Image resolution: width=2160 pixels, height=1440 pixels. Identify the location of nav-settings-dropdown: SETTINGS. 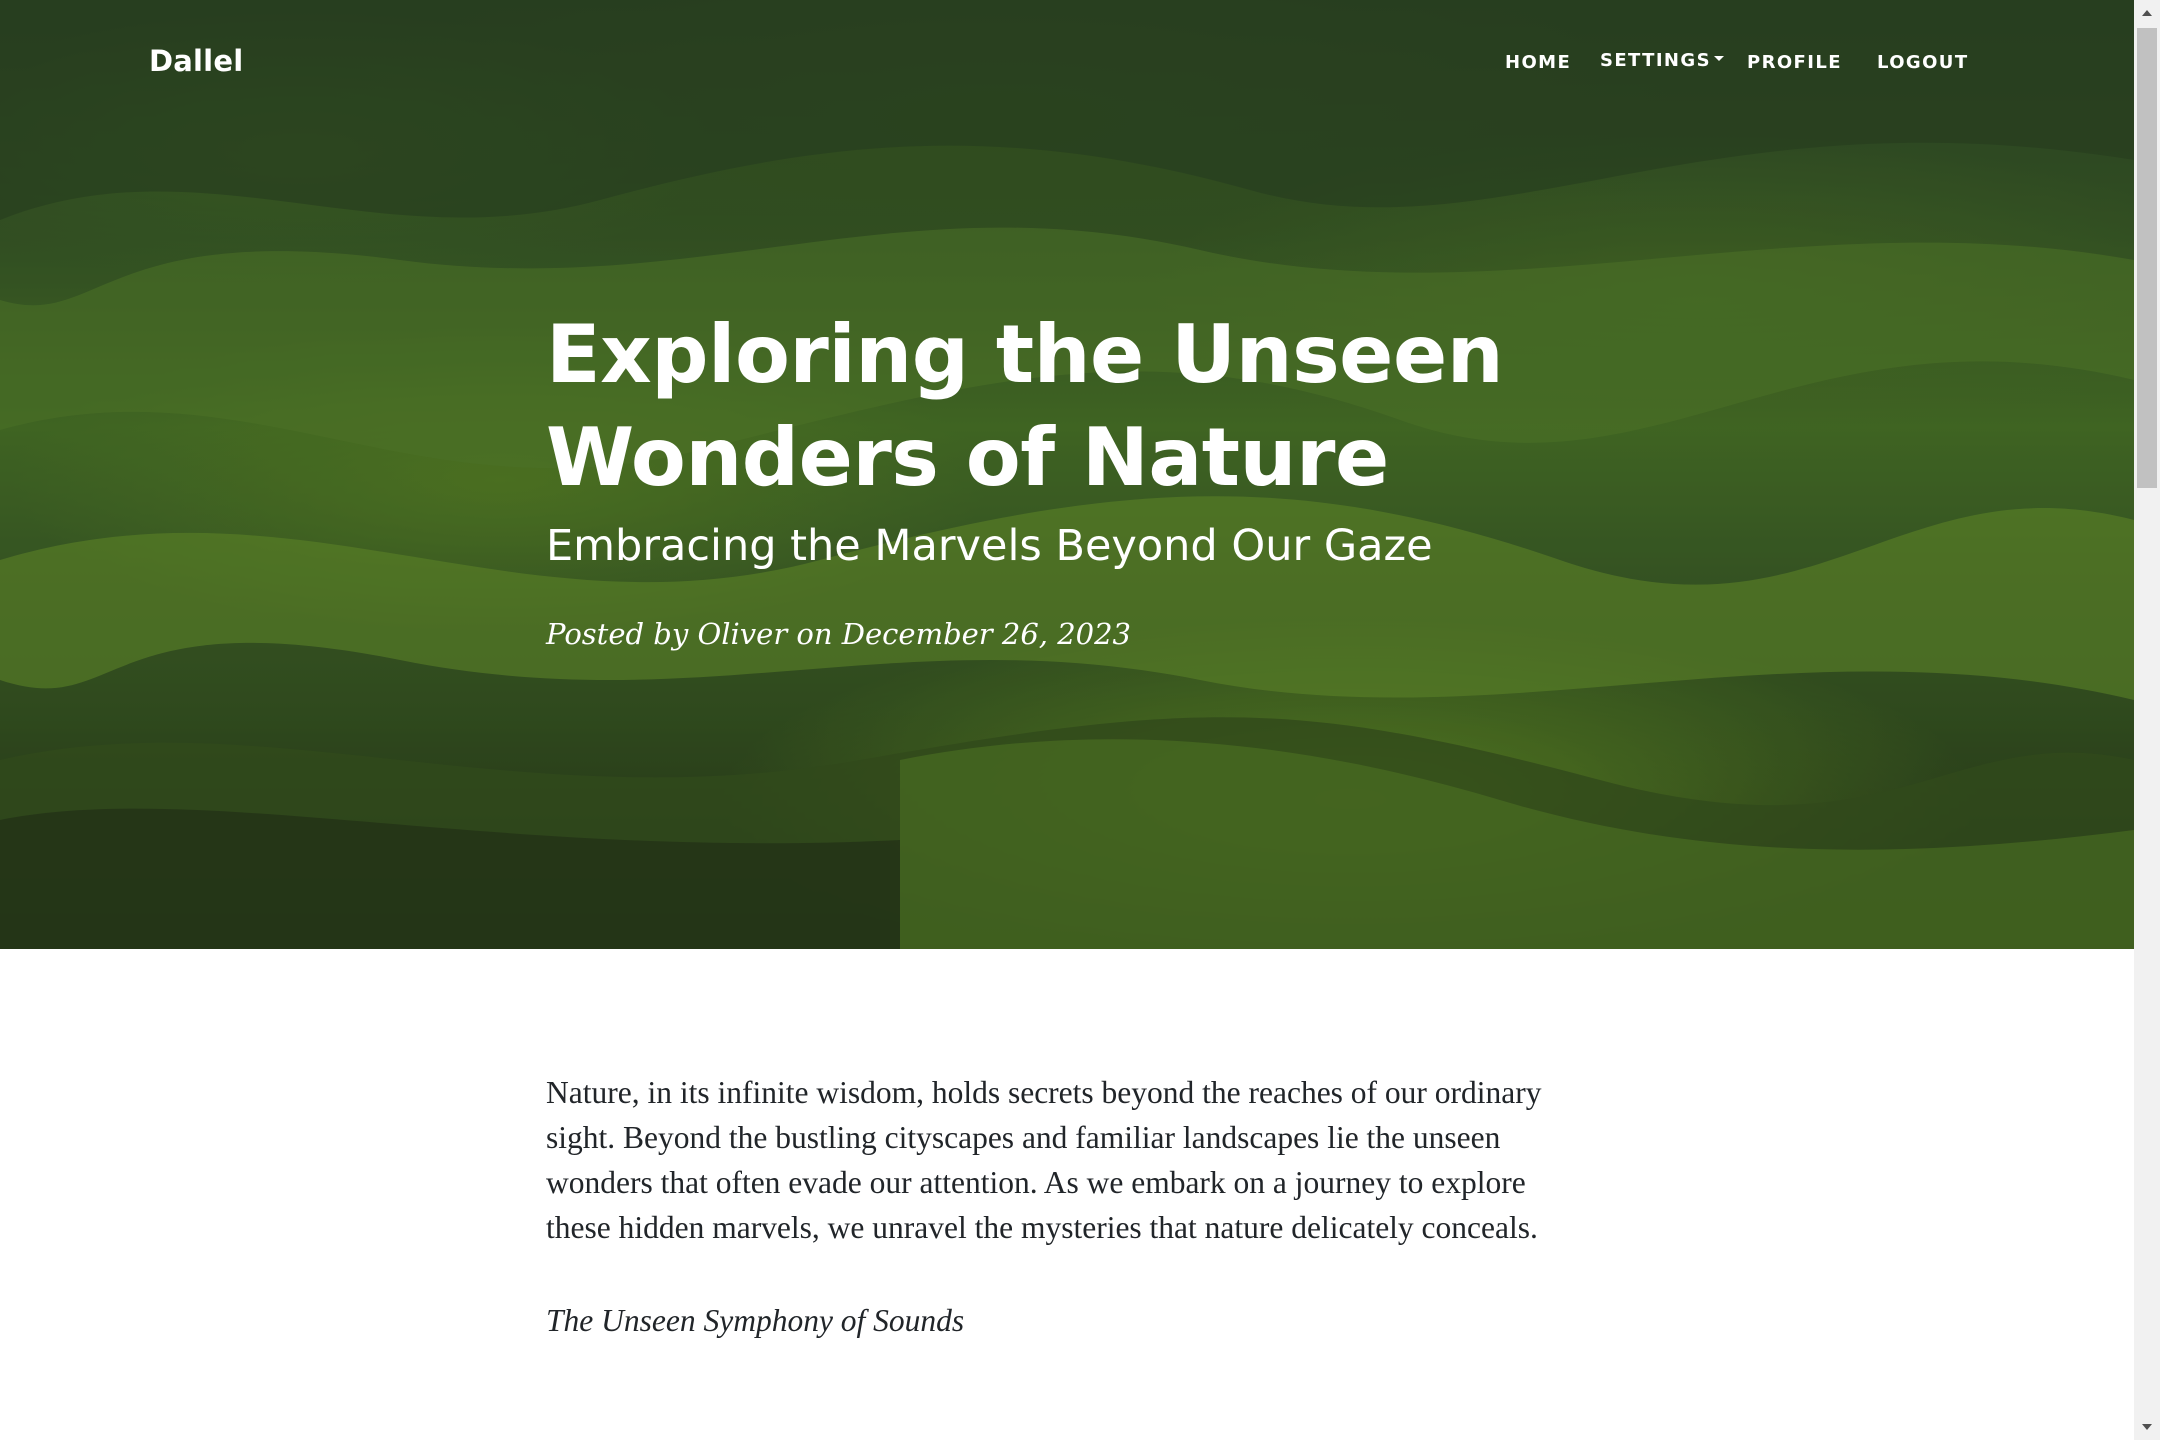
(1662, 60).